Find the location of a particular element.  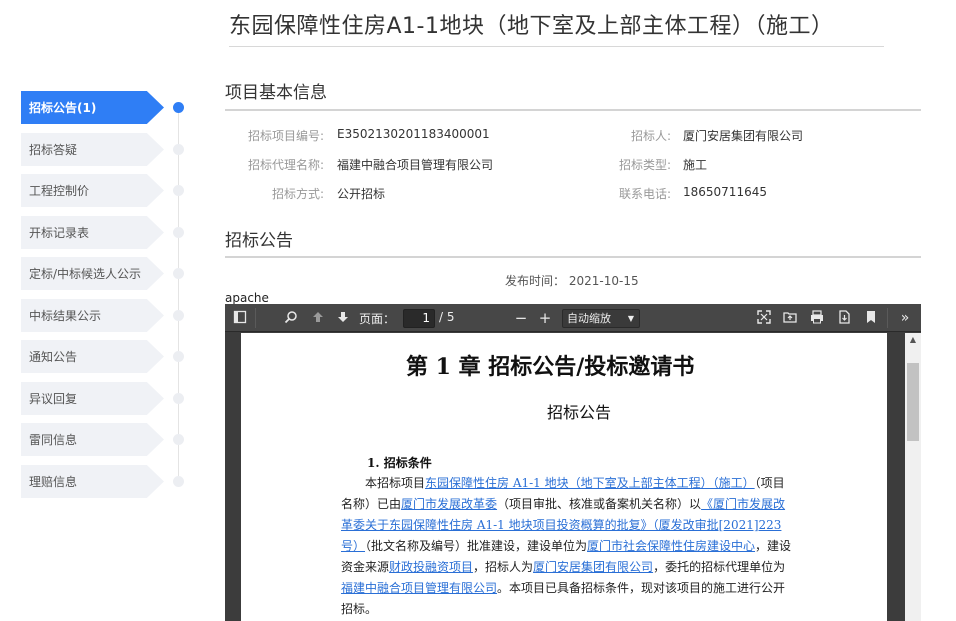

project-no-value: E3502130201183400001 is located at coordinates (413, 134).